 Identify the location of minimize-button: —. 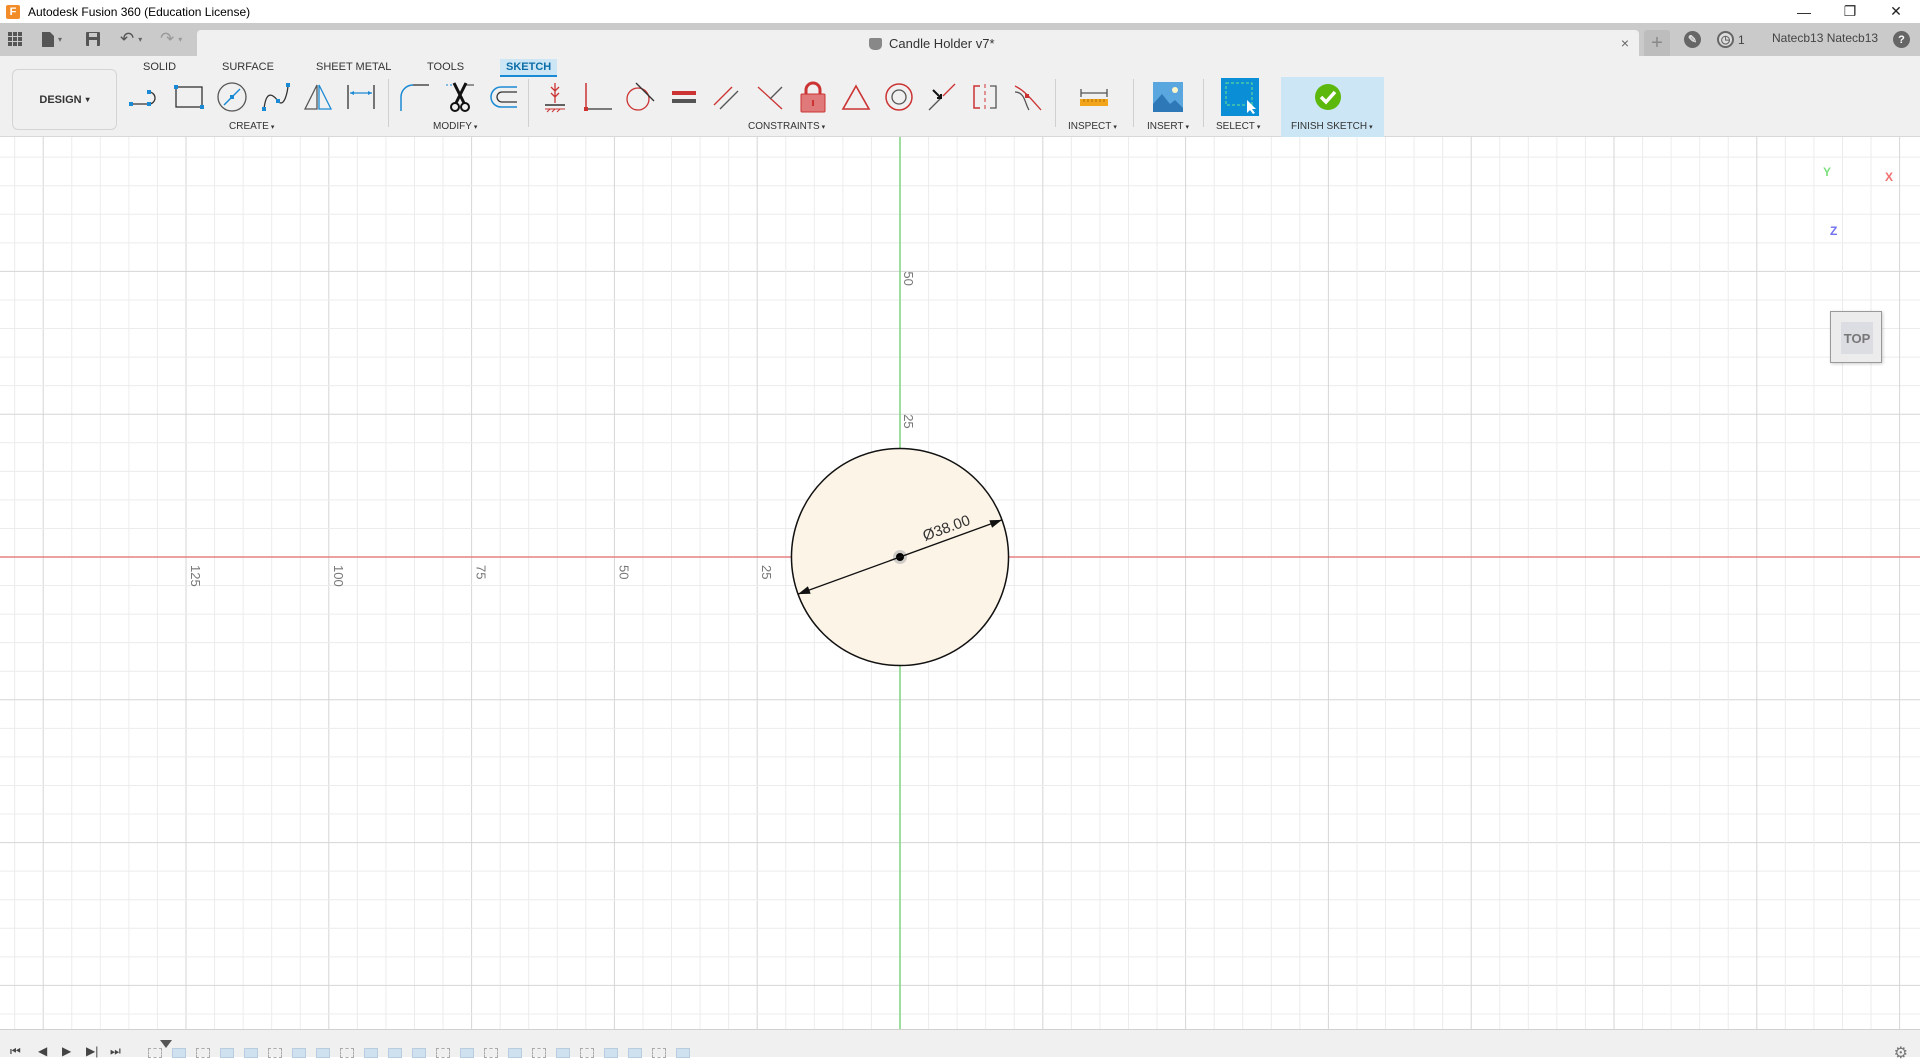
(1804, 11).